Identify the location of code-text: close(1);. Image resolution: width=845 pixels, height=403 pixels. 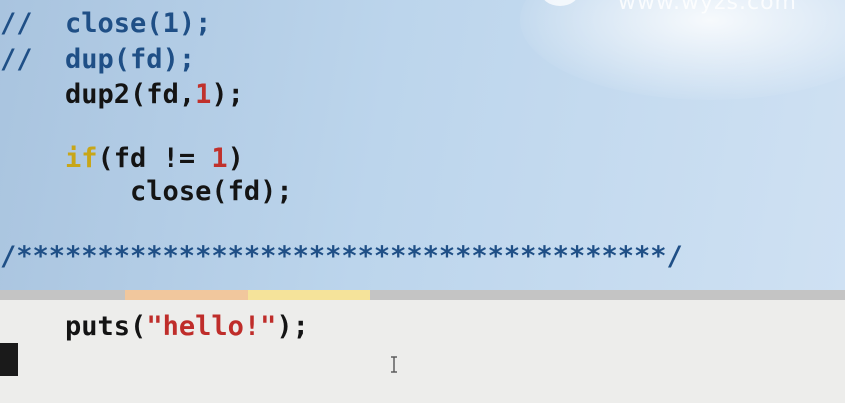
(138, 23).